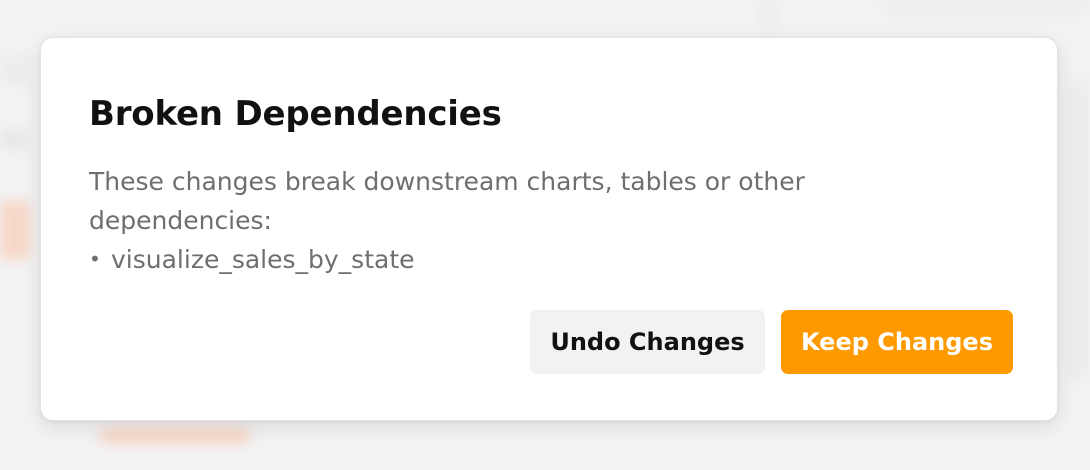  What do you see at coordinates (263, 259) in the screenshot?
I see `dependency-name: visualize_sales_by_state` at bounding box center [263, 259].